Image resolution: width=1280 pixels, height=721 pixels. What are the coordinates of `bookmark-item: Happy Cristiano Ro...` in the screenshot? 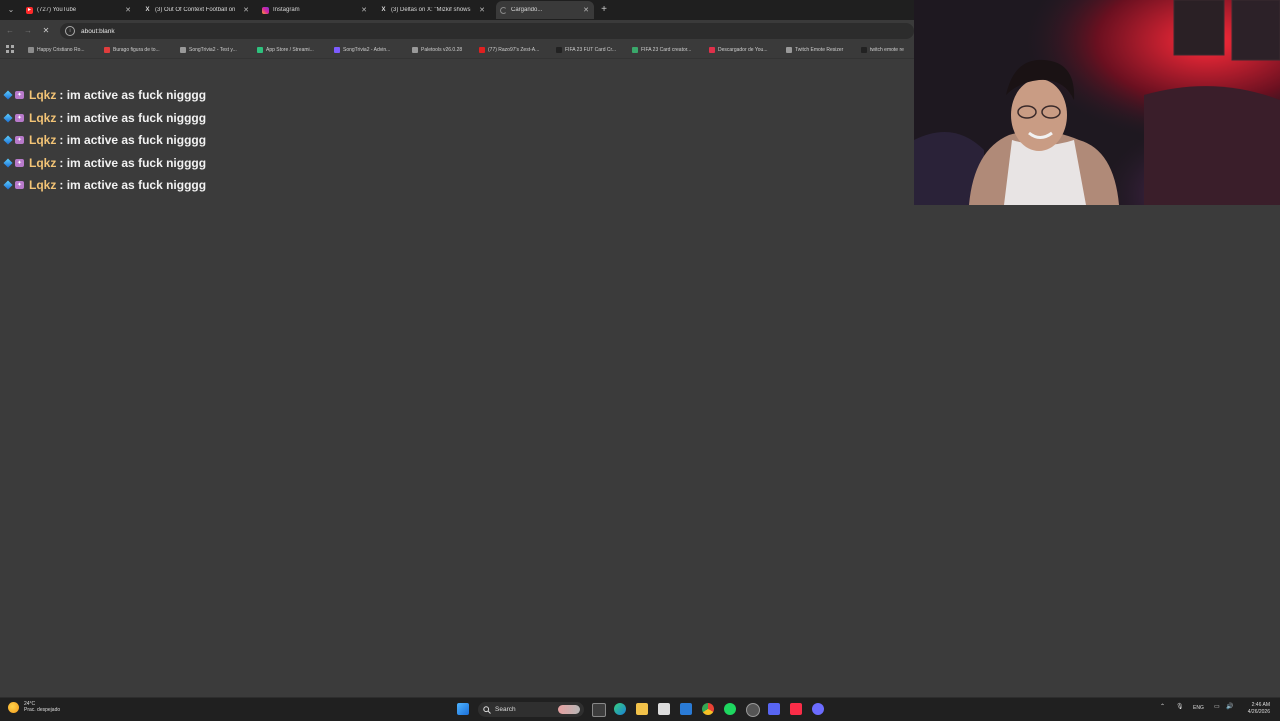 It's located at (56, 50).